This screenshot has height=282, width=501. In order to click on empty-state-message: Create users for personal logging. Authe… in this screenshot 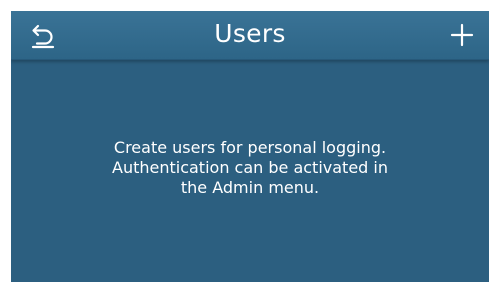, I will do `click(250, 167)`.